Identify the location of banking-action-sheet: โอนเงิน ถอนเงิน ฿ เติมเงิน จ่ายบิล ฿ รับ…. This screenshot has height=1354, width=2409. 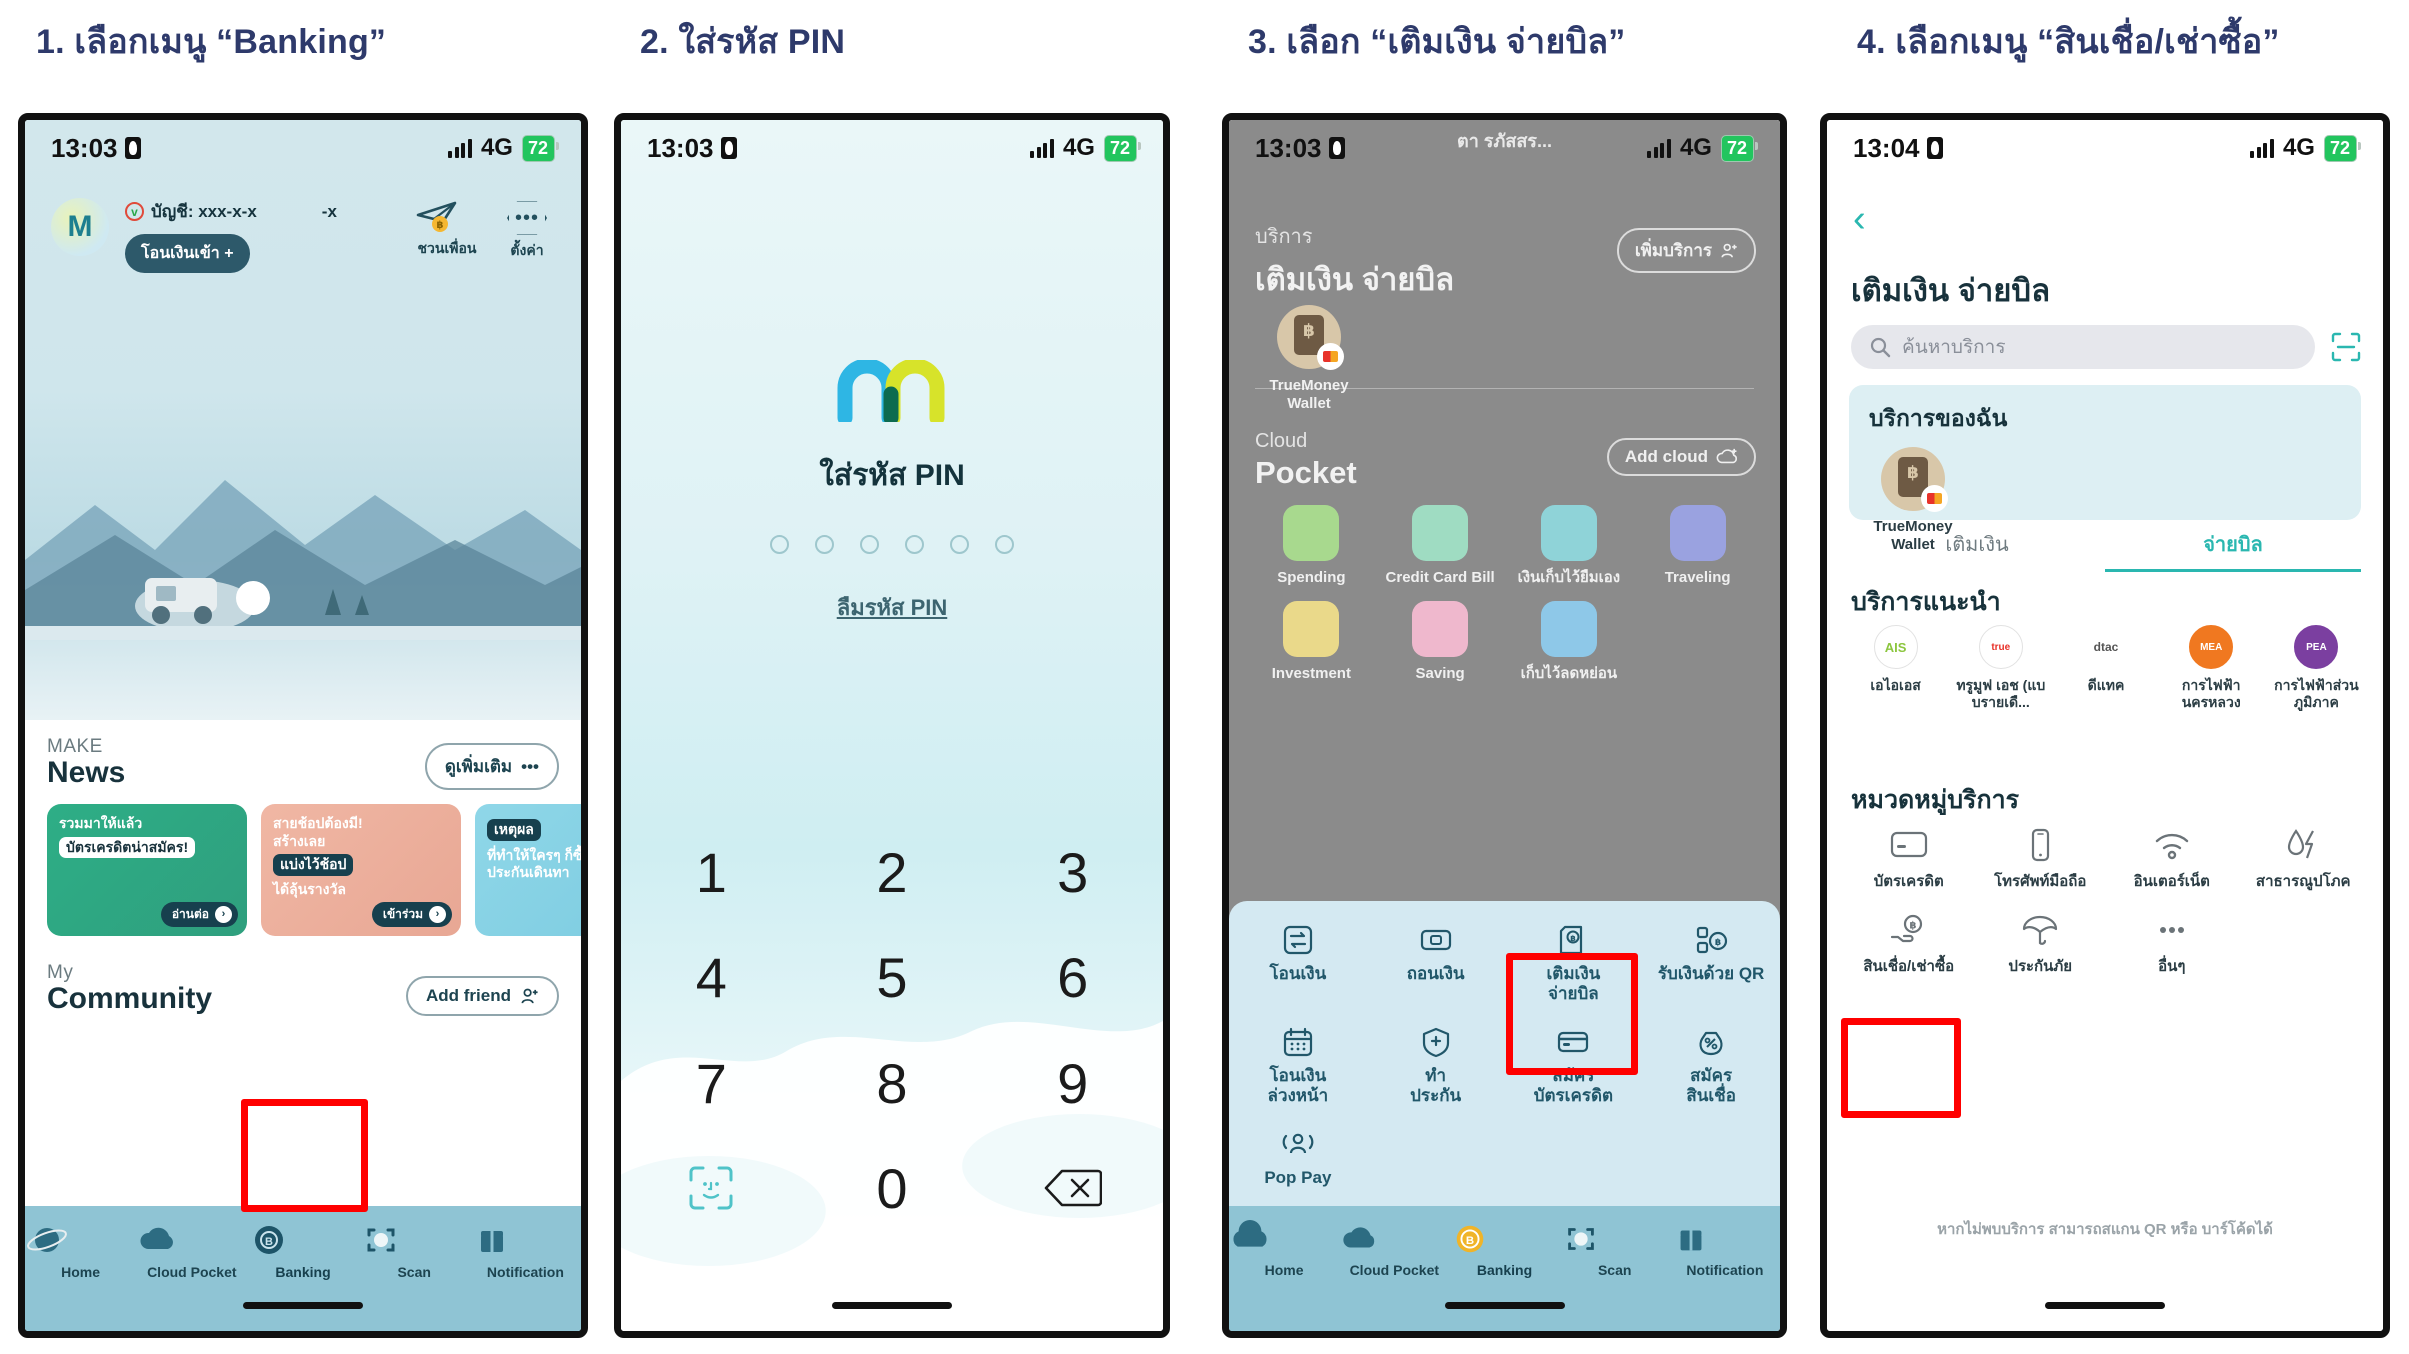
(1504, 1053).